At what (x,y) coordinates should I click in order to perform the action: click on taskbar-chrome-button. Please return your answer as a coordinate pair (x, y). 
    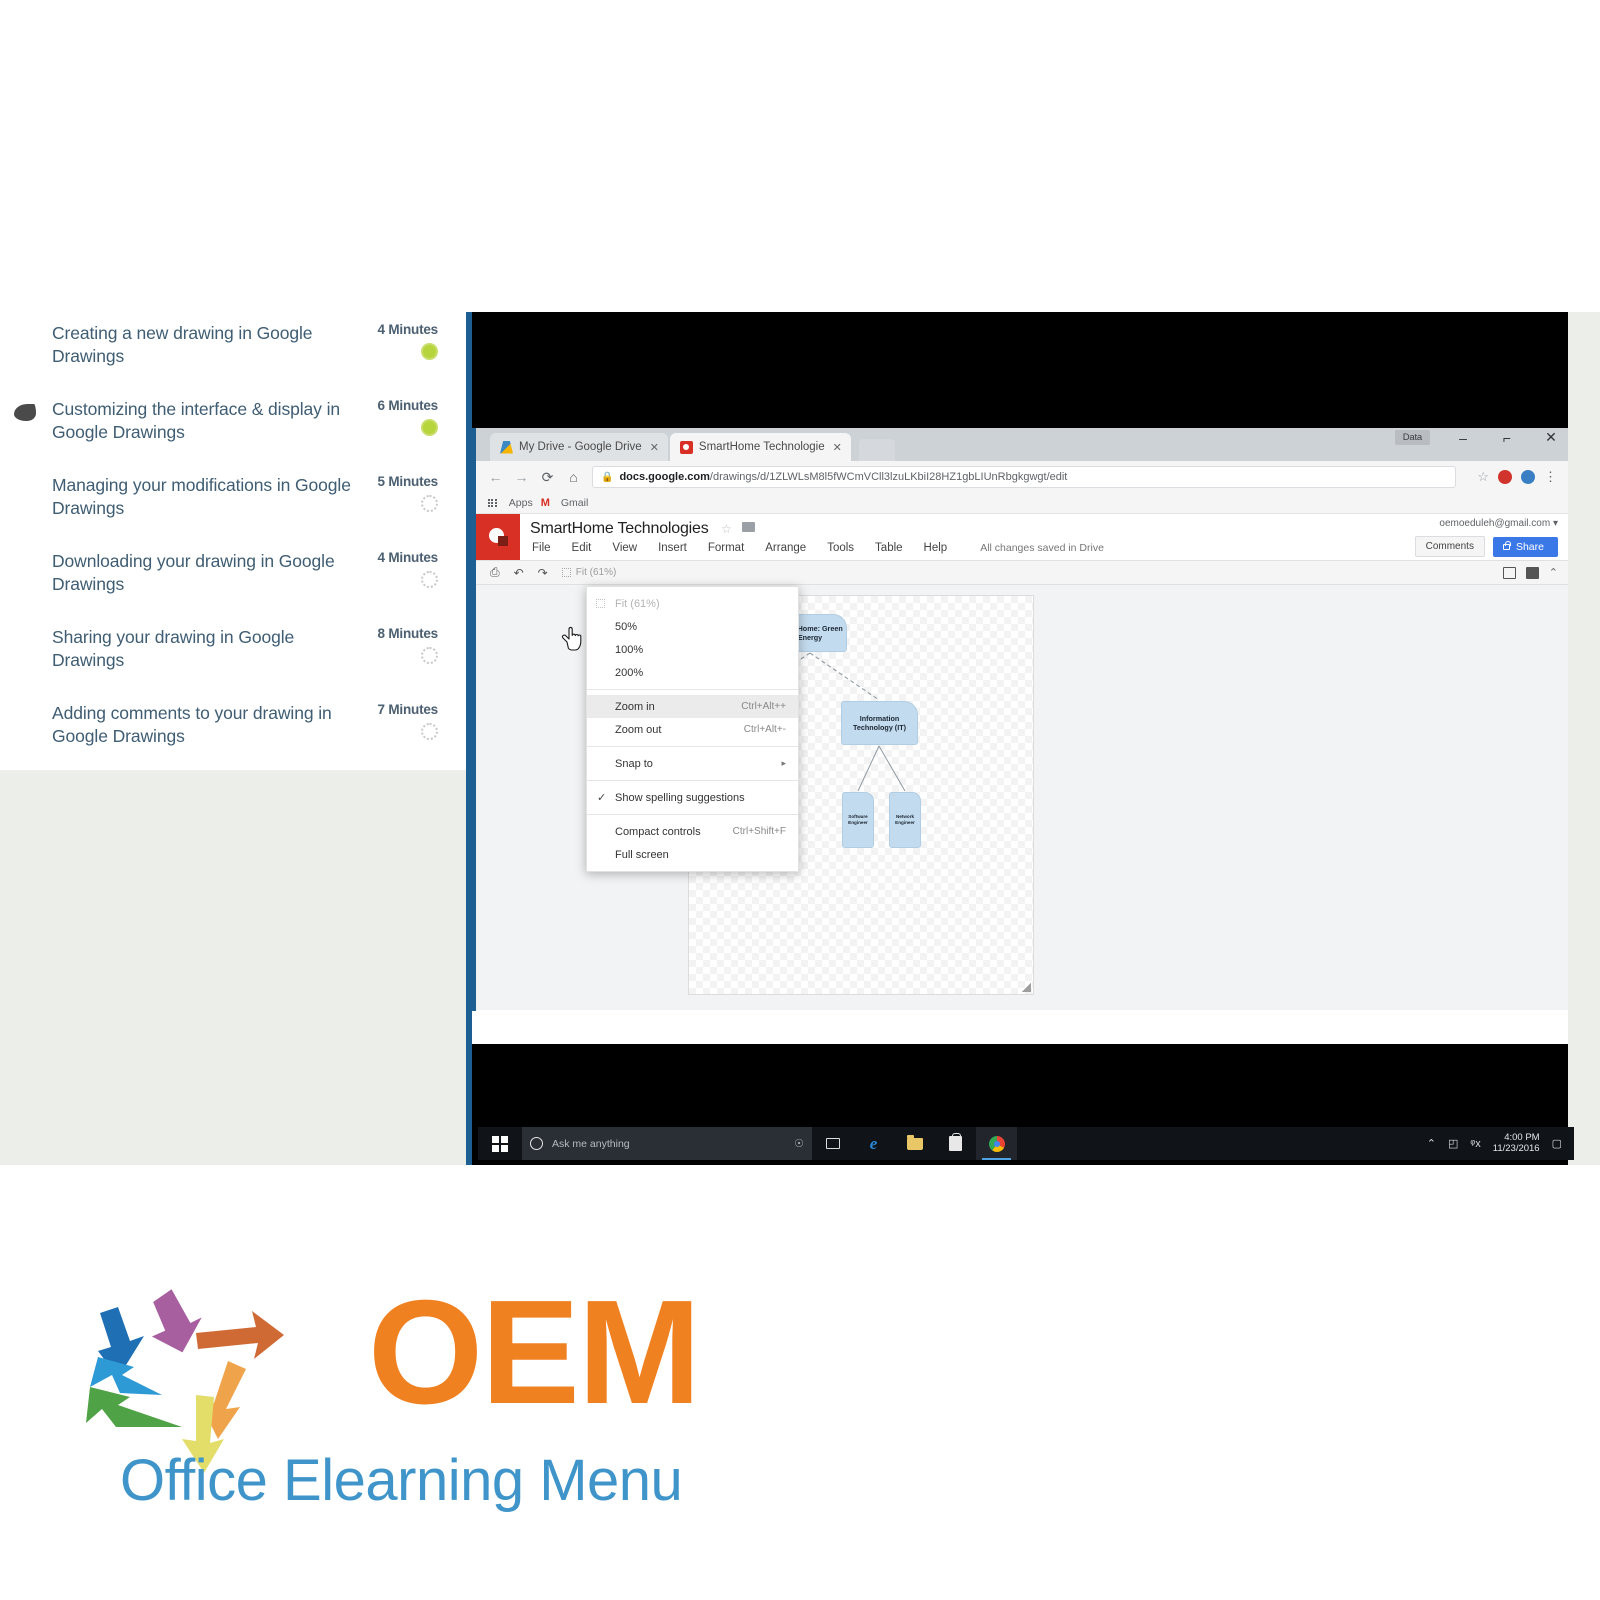
    Looking at the image, I should click on (996, 1143).